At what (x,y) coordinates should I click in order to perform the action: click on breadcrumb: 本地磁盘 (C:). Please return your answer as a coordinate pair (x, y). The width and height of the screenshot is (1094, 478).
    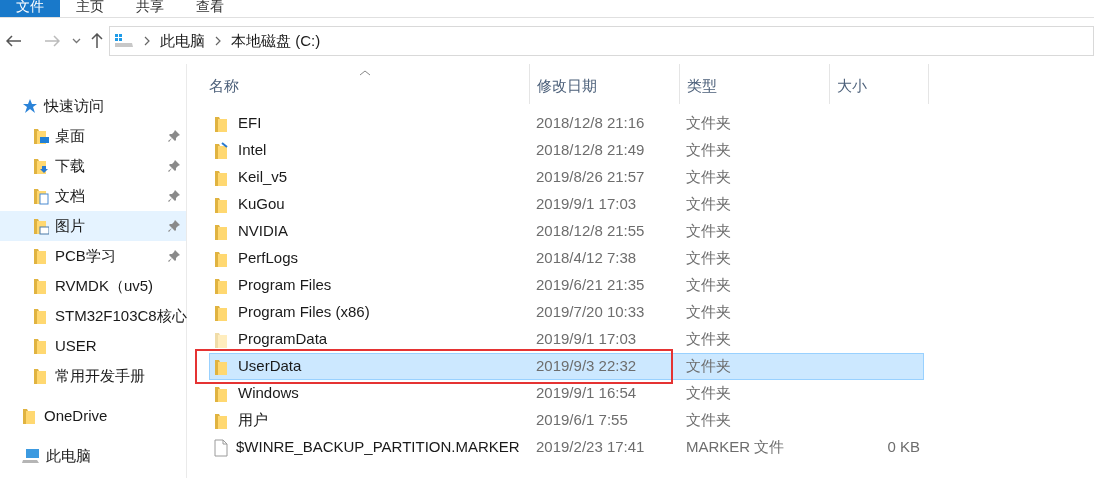
    Looking at the image, I should click on (276, 41).